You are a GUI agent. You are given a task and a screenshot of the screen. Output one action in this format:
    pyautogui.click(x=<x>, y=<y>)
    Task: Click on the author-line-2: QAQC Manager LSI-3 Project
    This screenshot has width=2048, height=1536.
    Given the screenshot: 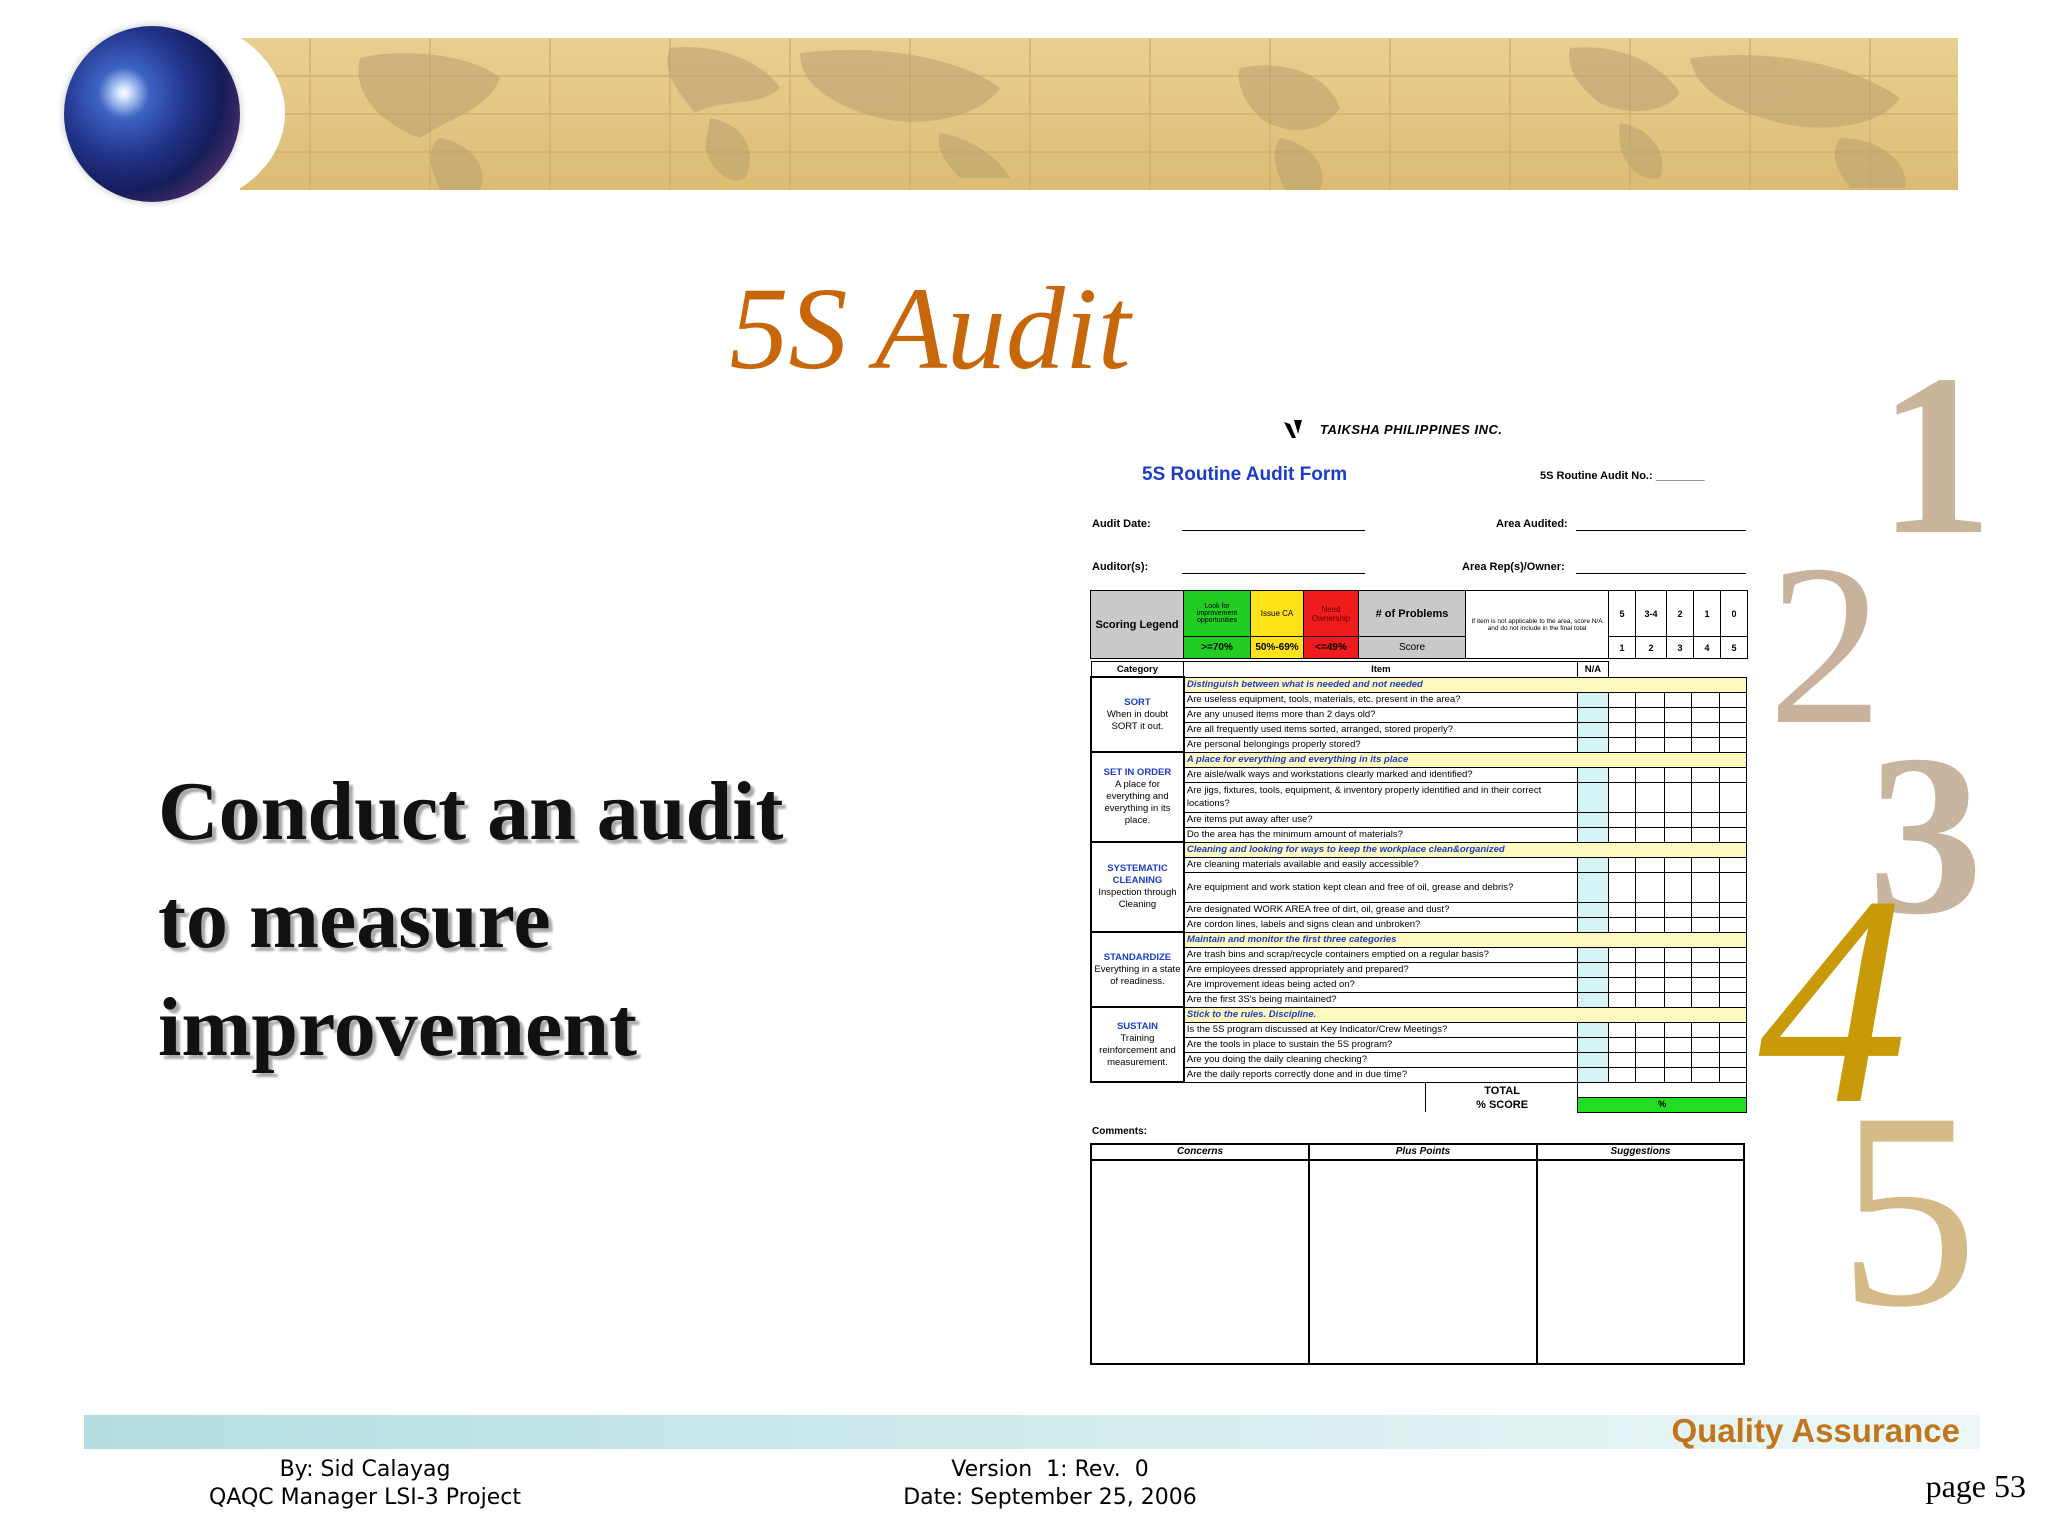 What is the action you would take?
    pyautogui.click(x=365, y=1497)
    